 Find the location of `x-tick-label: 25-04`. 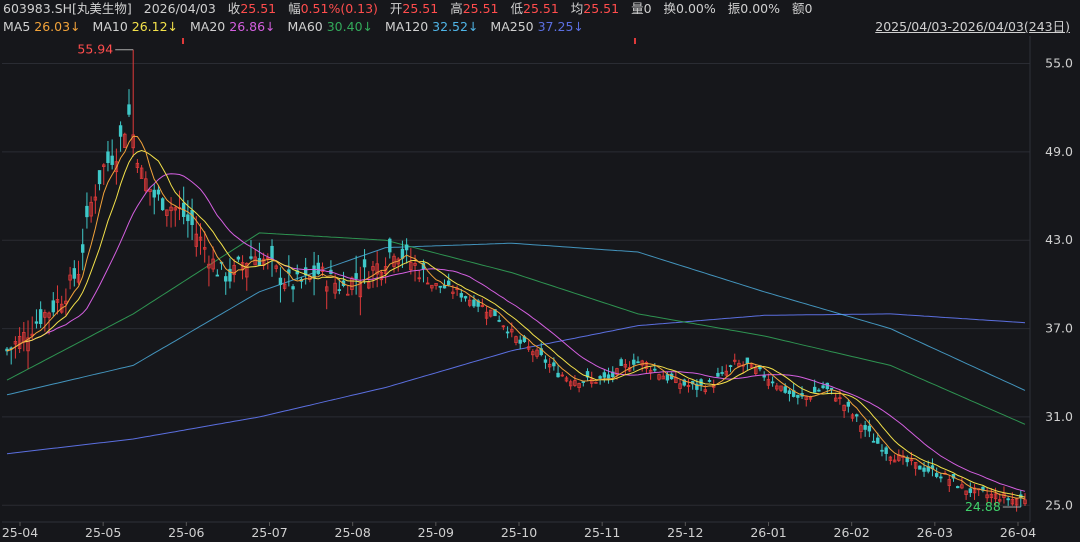

x-tick-label: 25-04 is located at coordinates (20, 532).